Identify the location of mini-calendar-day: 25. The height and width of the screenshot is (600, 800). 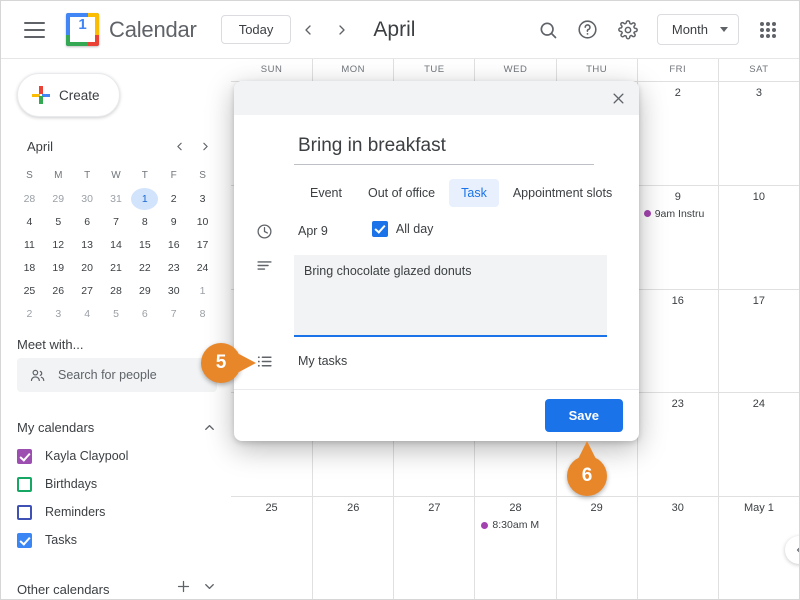
(29, 291).